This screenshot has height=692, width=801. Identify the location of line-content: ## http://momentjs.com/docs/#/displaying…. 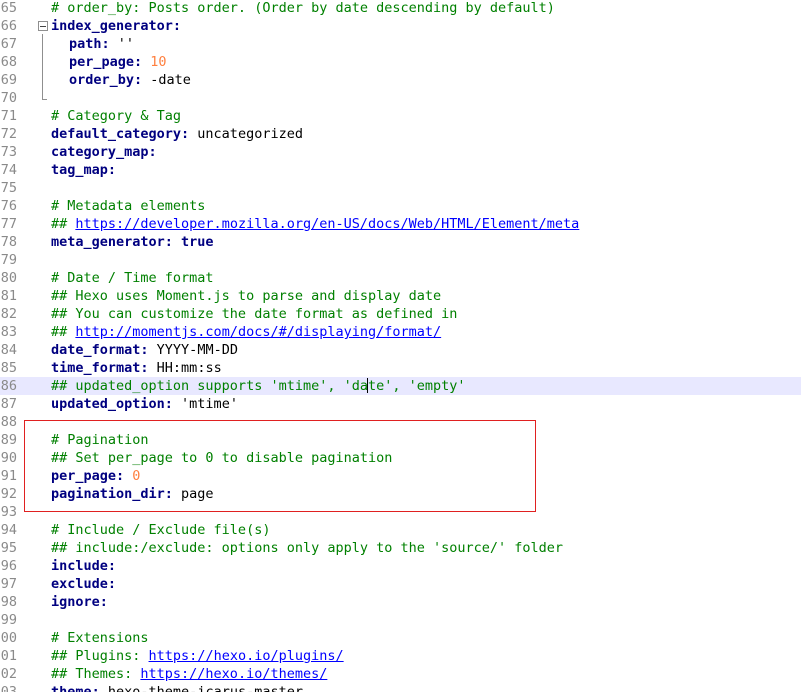
(246, 332).